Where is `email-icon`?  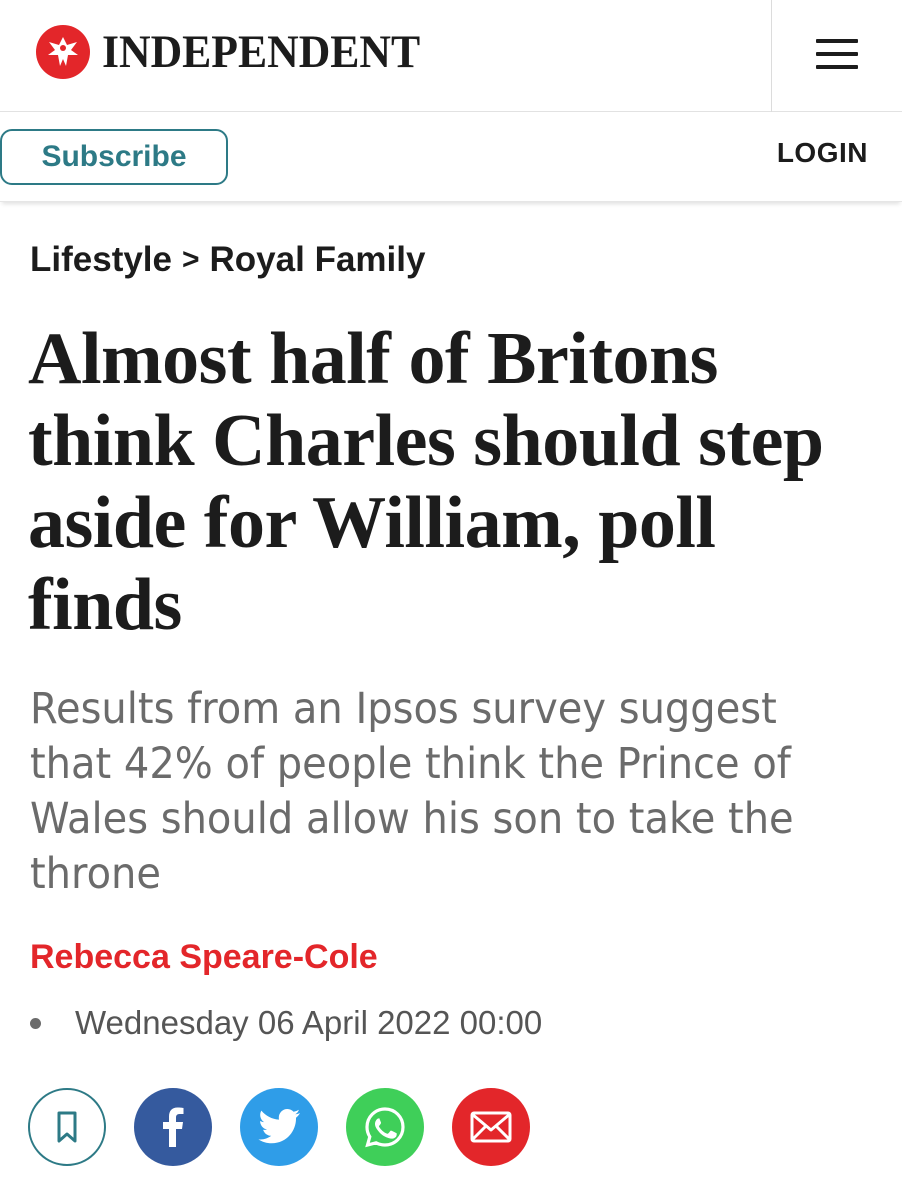
email-icon is located at coordinates (491, 1127).